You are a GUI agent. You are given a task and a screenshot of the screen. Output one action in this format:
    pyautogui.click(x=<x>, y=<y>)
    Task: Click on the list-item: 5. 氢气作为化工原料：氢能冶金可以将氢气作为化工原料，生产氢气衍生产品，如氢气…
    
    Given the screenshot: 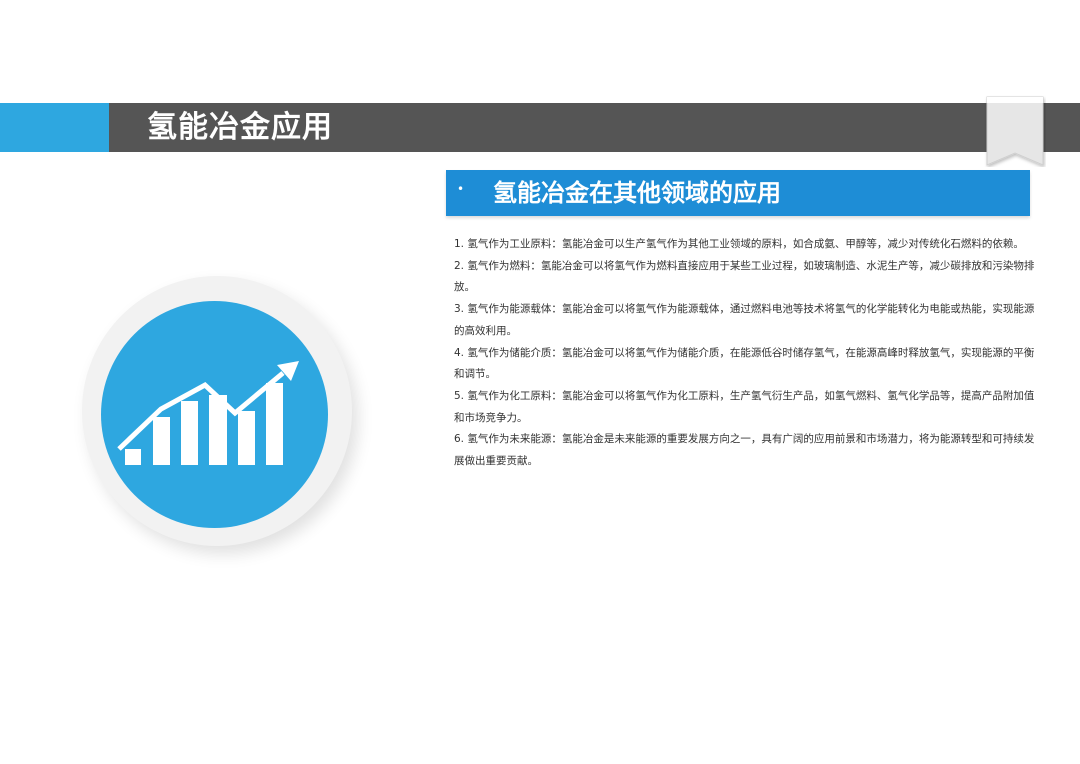 What is the action you would take?
    pyautogui.click(x=744, y=406)
    